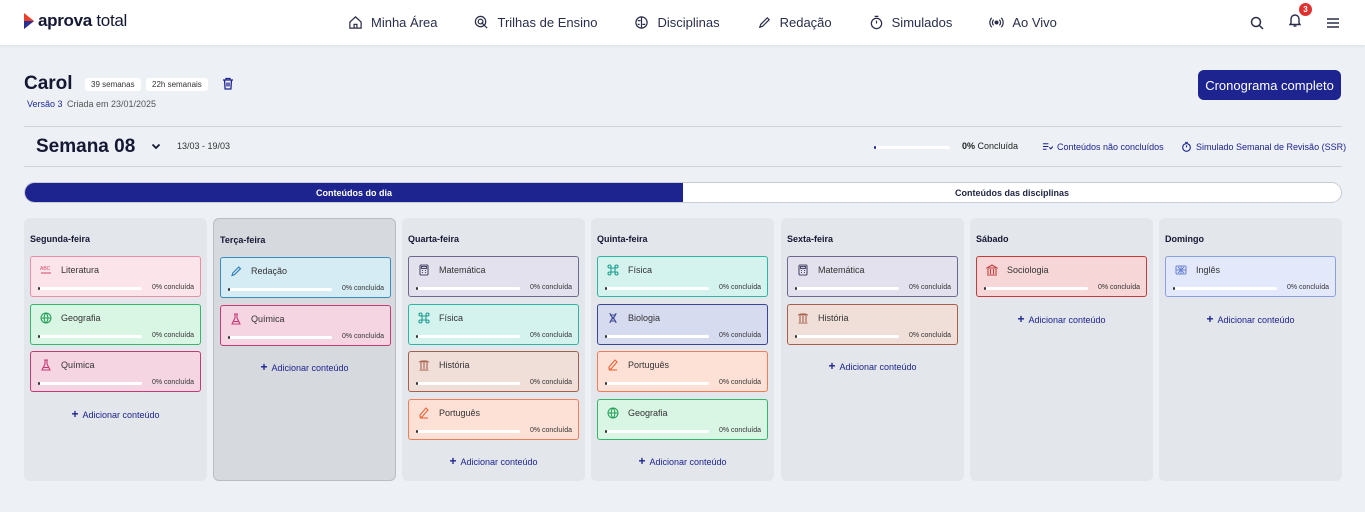 This screenshot has width=1365, height=512. What do you see at coordinates (269, 271) in the screenshot?
I see `subject-label: Redação` at bounding box center [269, 271].